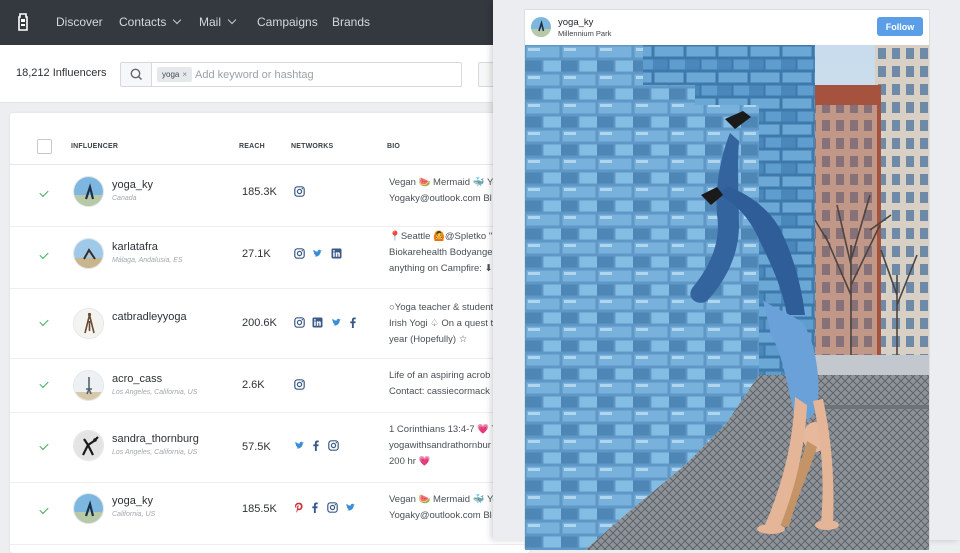 The image size is (960, 553). Describe the element at coordinates (124, 198) in the screenshot. I see `influencer-location: Canada` at that location.